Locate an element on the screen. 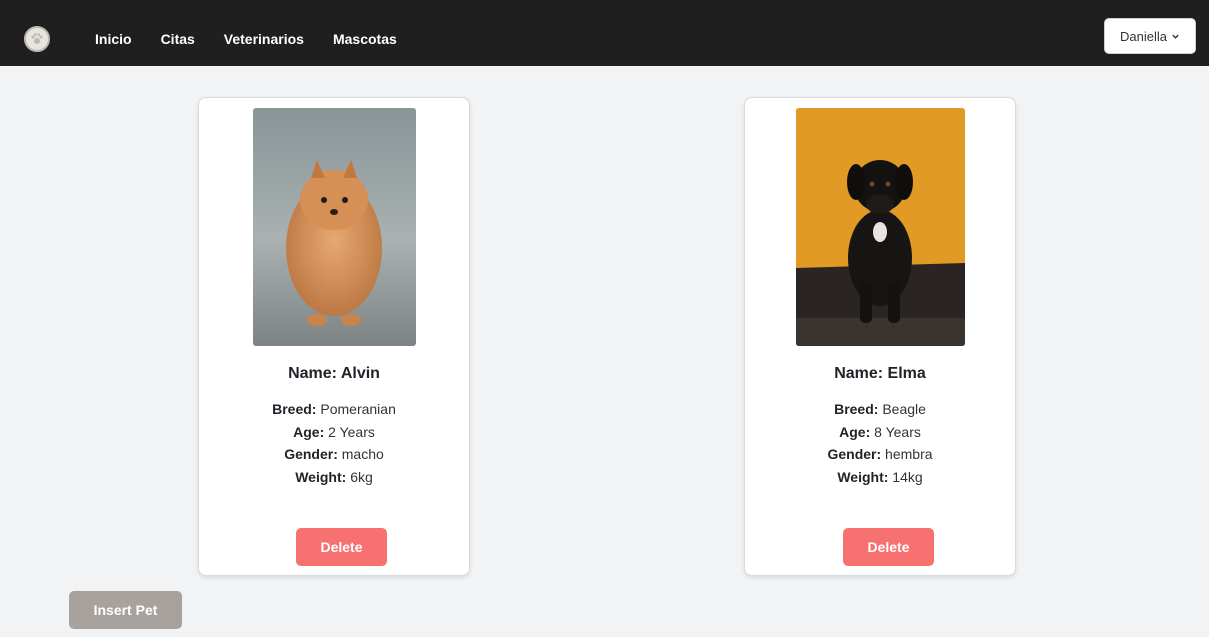  nav-link-inicio: Inicio is located at coordinates (113, 39).